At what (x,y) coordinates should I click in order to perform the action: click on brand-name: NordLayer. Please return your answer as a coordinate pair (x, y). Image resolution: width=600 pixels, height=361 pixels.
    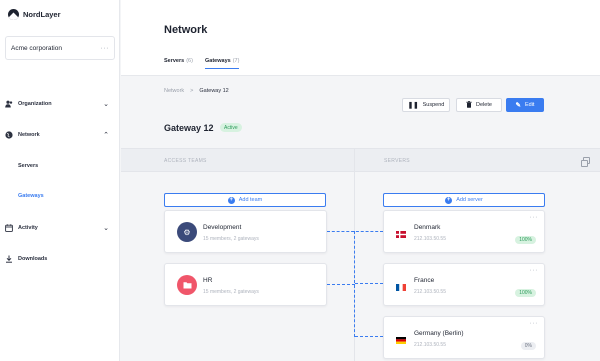
    Looking at the image, I should click on (42, 14).